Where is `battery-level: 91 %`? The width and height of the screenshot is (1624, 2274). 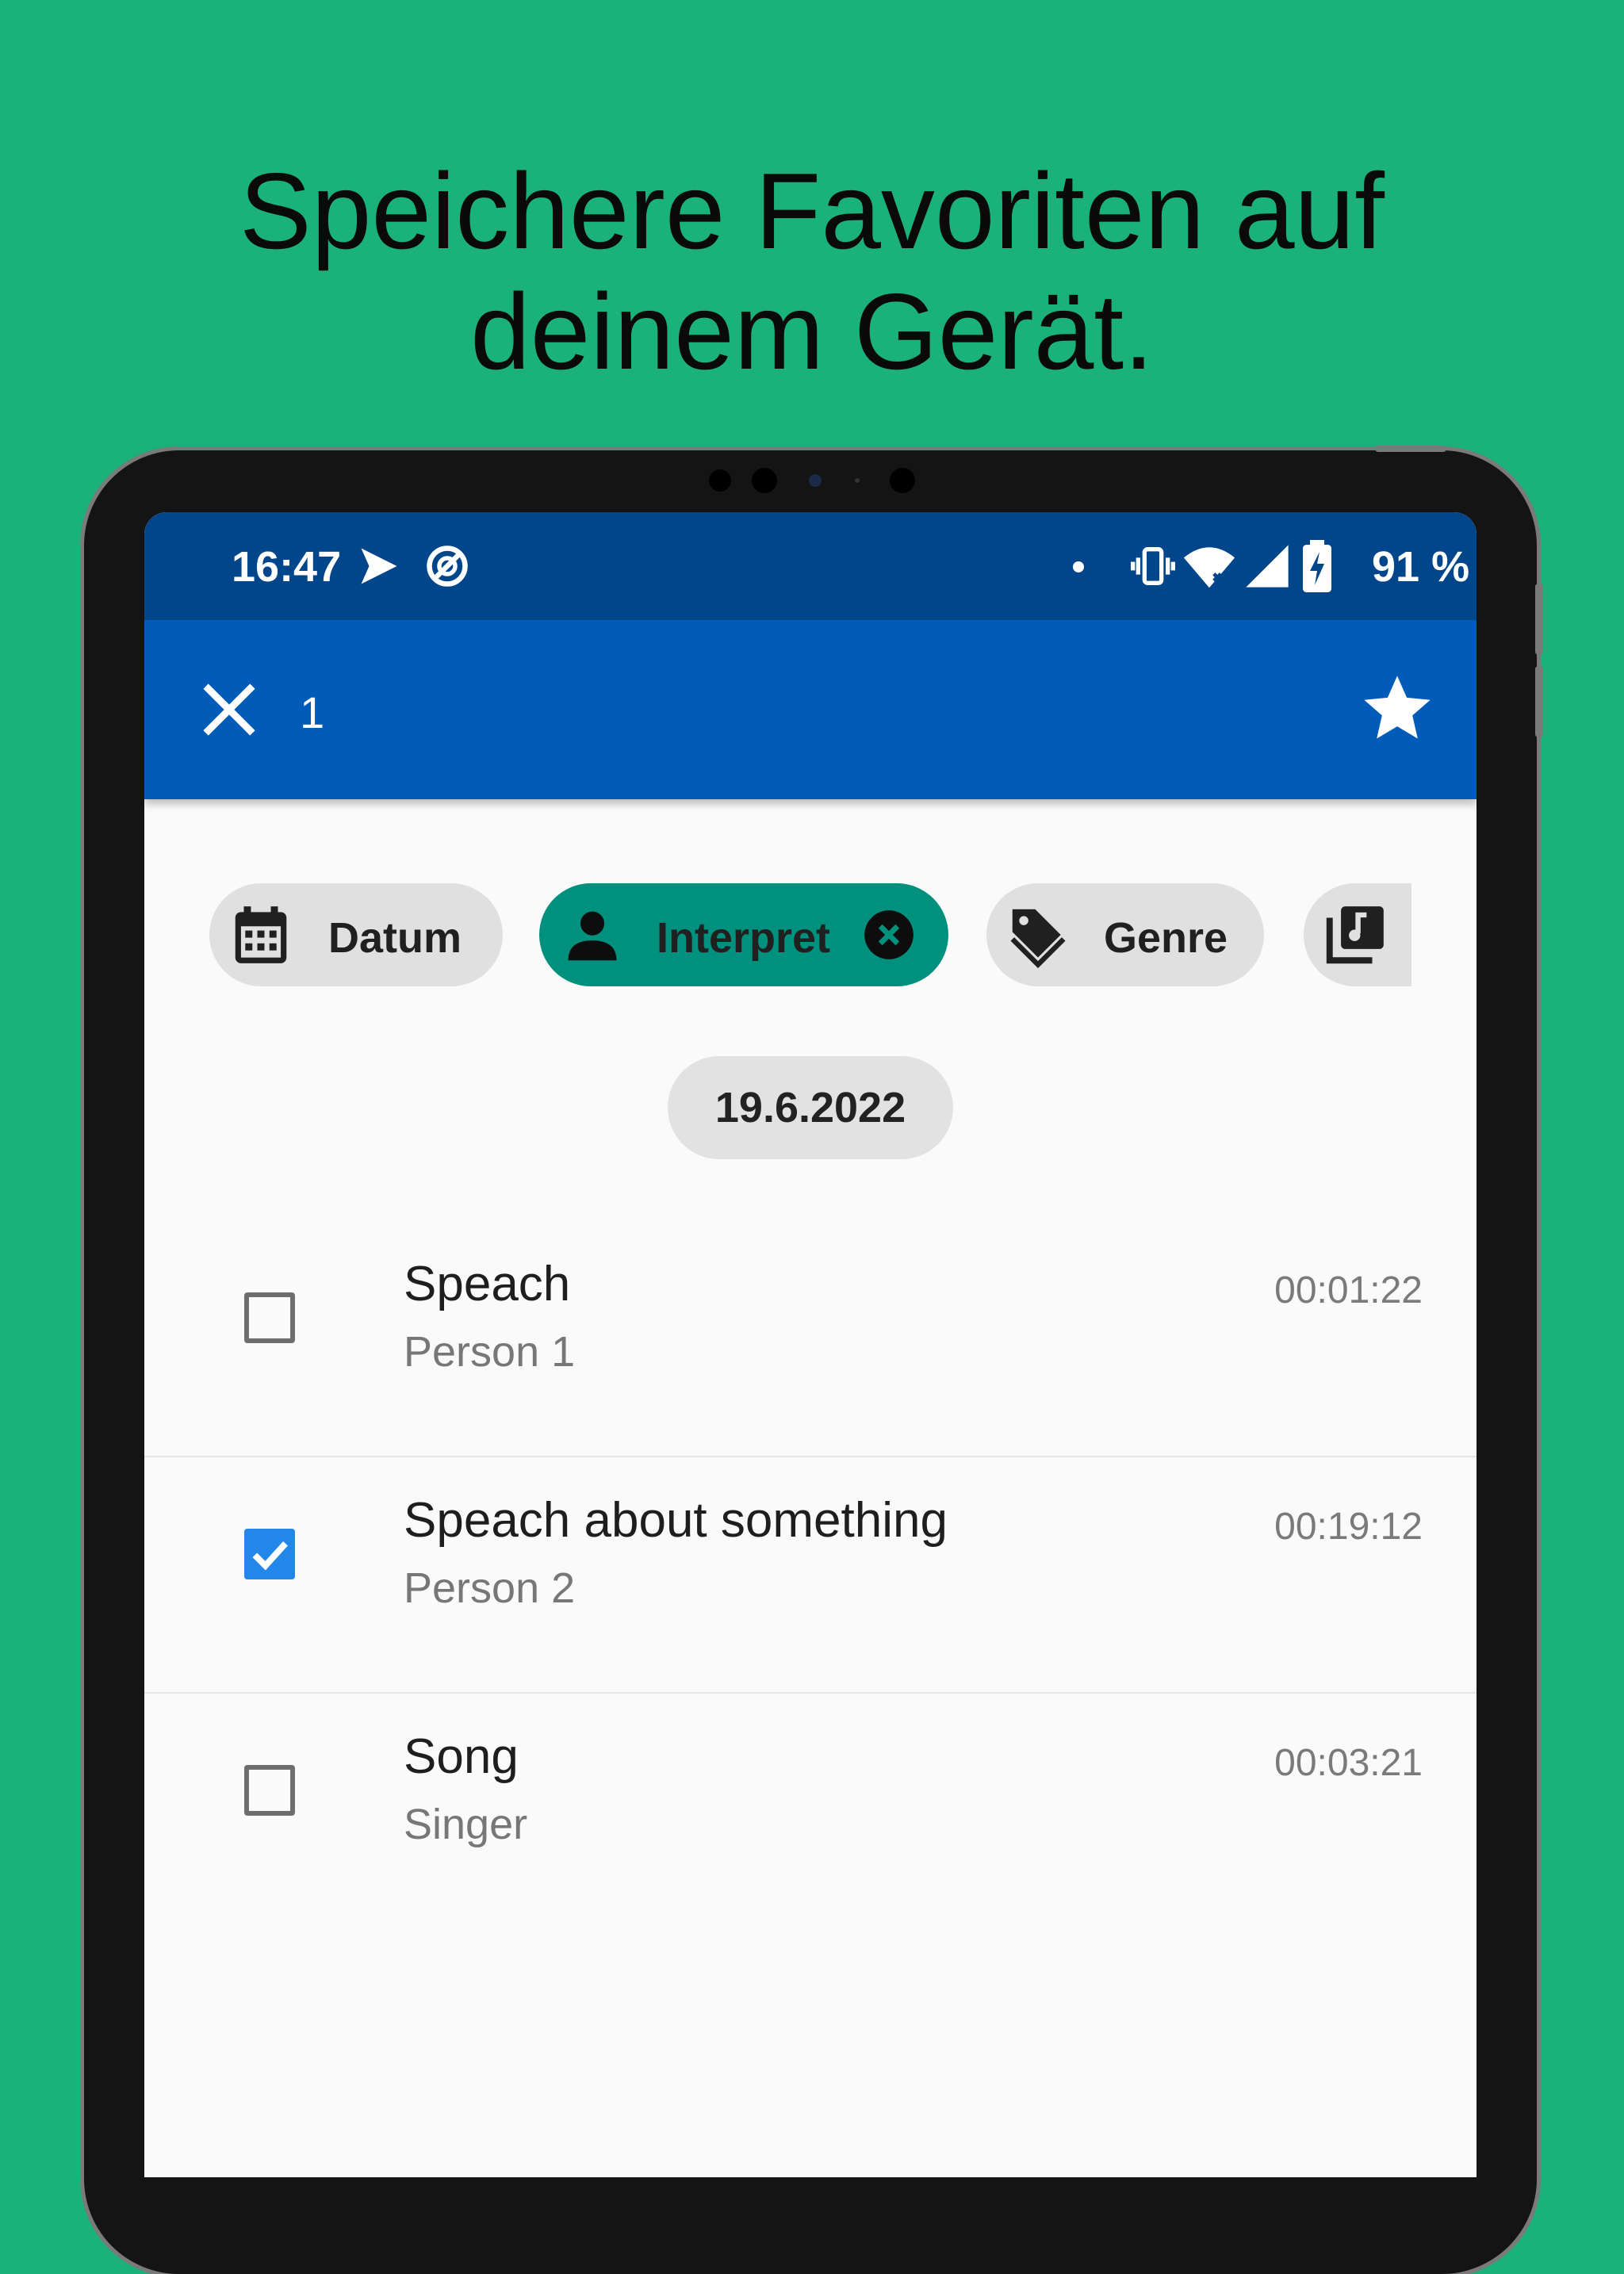 battery-level: 91 % is located at coordinates (1421, 567).